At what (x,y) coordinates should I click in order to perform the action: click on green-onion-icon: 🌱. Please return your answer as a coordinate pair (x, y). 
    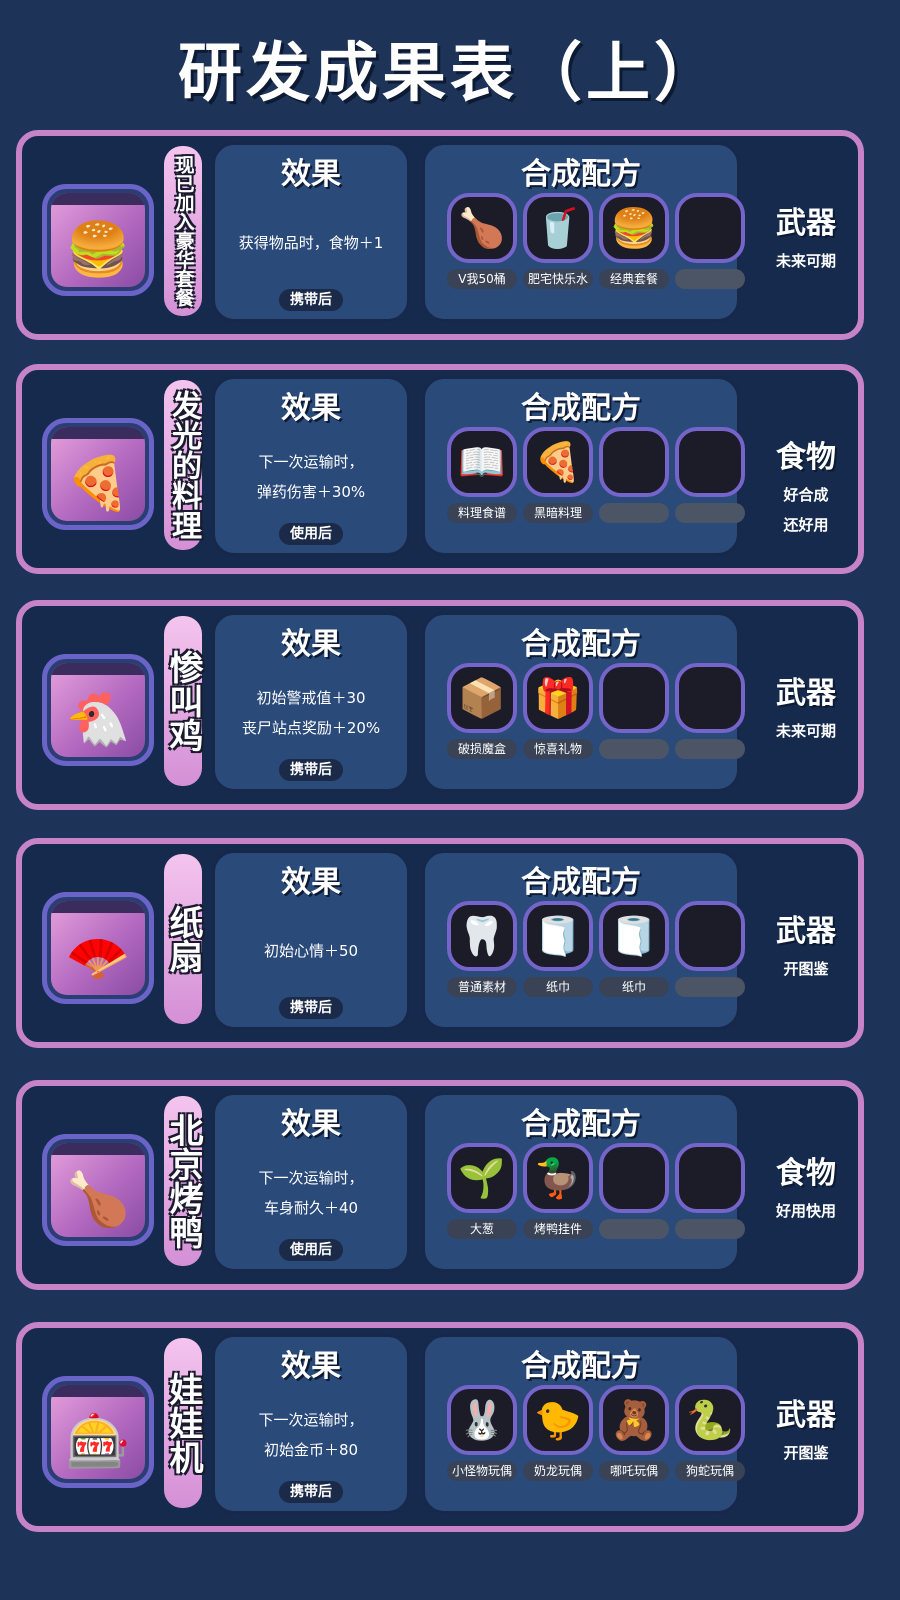
    Looking at the image, I should click on (482, 1178).